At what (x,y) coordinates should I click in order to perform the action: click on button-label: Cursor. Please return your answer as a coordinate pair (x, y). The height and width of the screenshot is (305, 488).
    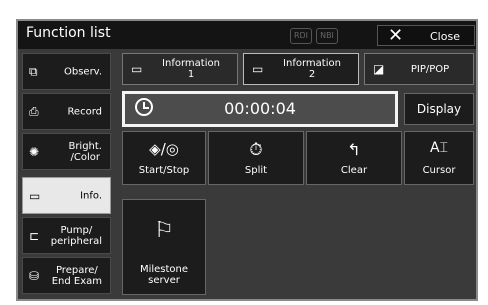
    Looking at the image, I should click on (439, 170).